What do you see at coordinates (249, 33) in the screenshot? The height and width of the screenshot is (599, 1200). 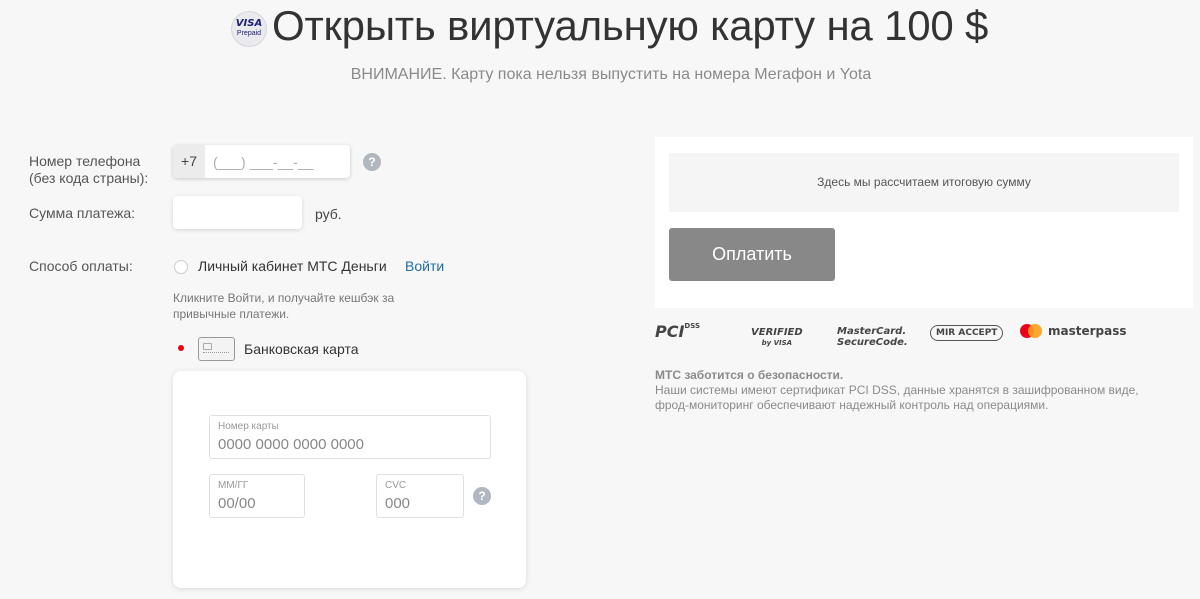 I see `prepaid-logo-text: Prepaid` at bounding box center [249, 33].